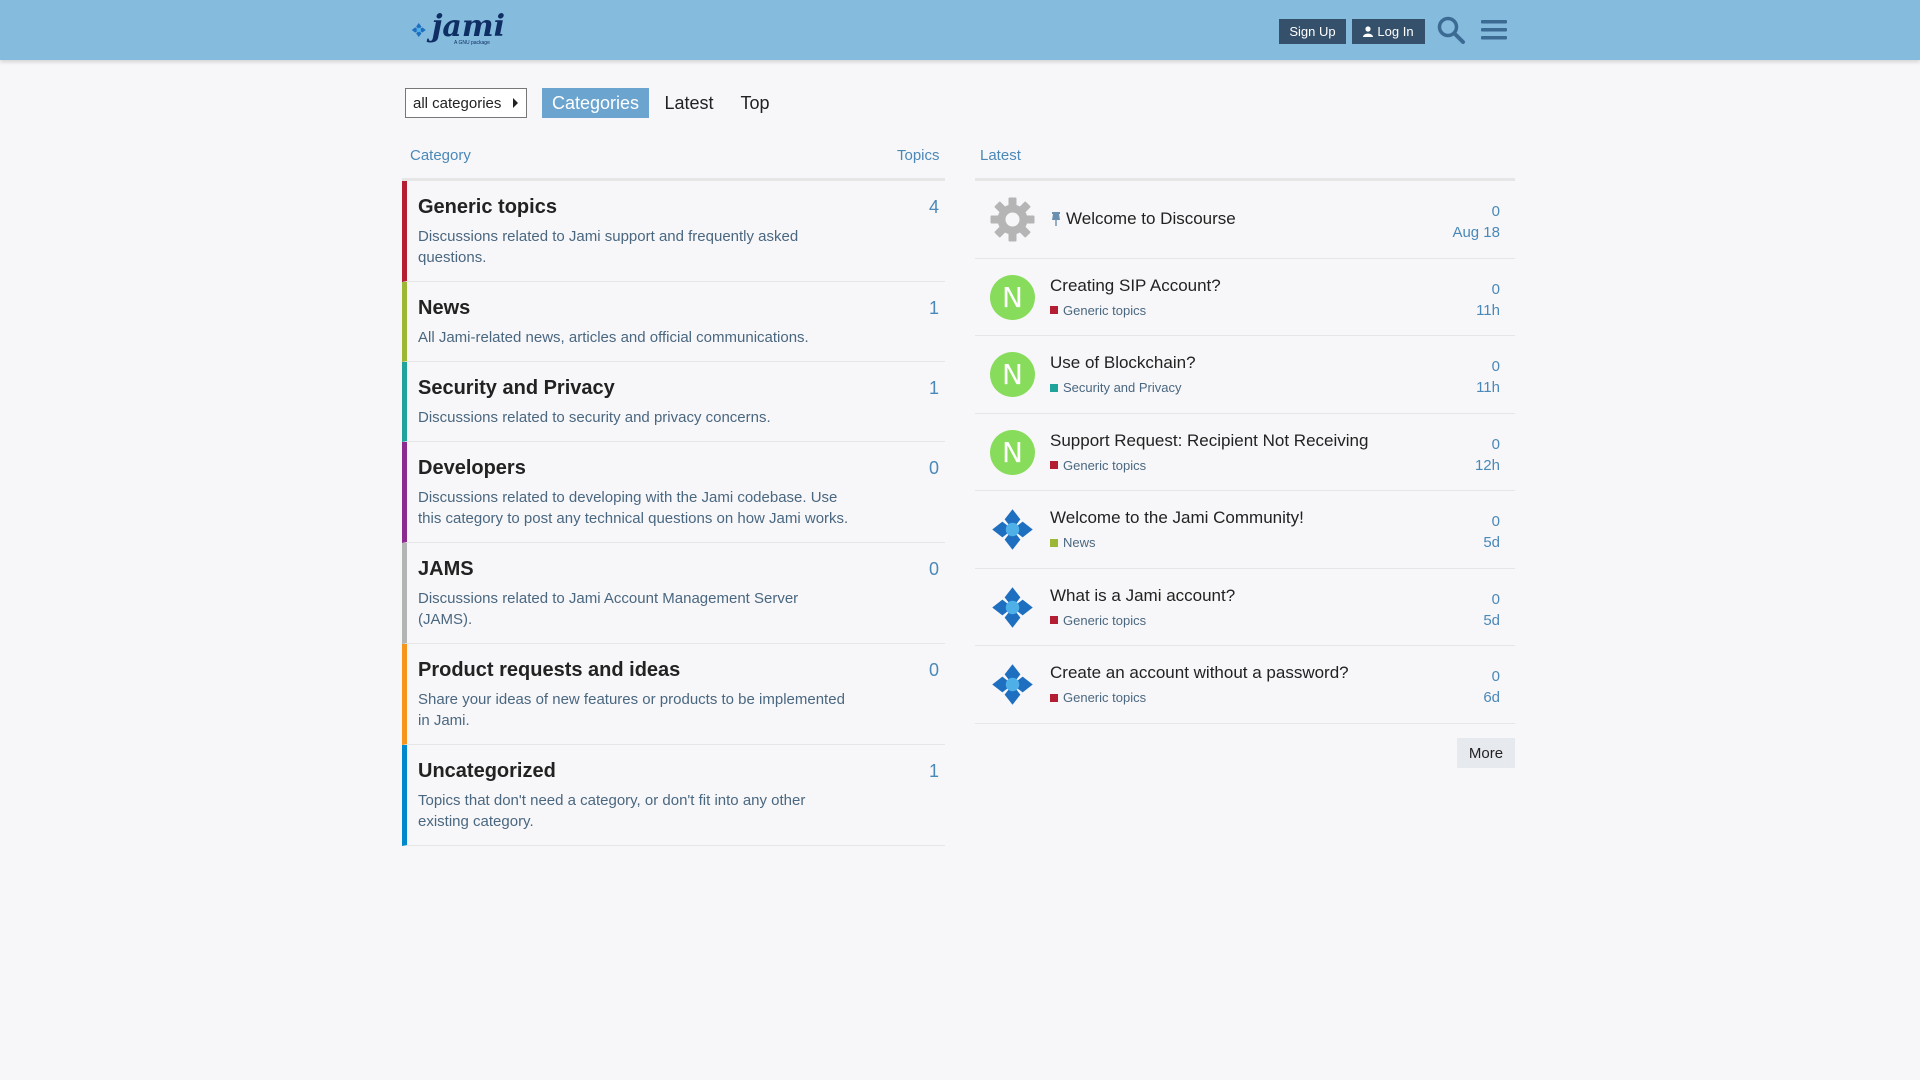 The height and width of the screenshot is (1080, 1920). Describe the element at coordinates (1395, 31) in the screenshot. I see `log-in-label: Log In` at that location.